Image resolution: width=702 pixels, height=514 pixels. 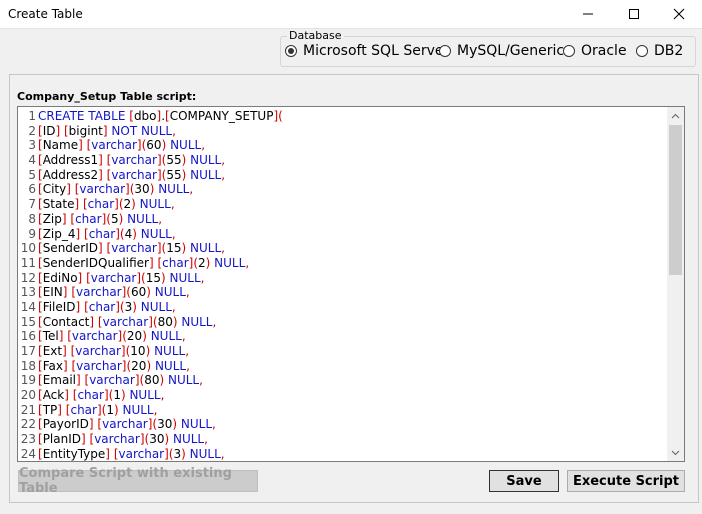 What do you see at coordinates (342, 395) in the screenshot?
I see `script-line: 20 [Ack] [char](1) NULL,` at bounding box center [342, 395].